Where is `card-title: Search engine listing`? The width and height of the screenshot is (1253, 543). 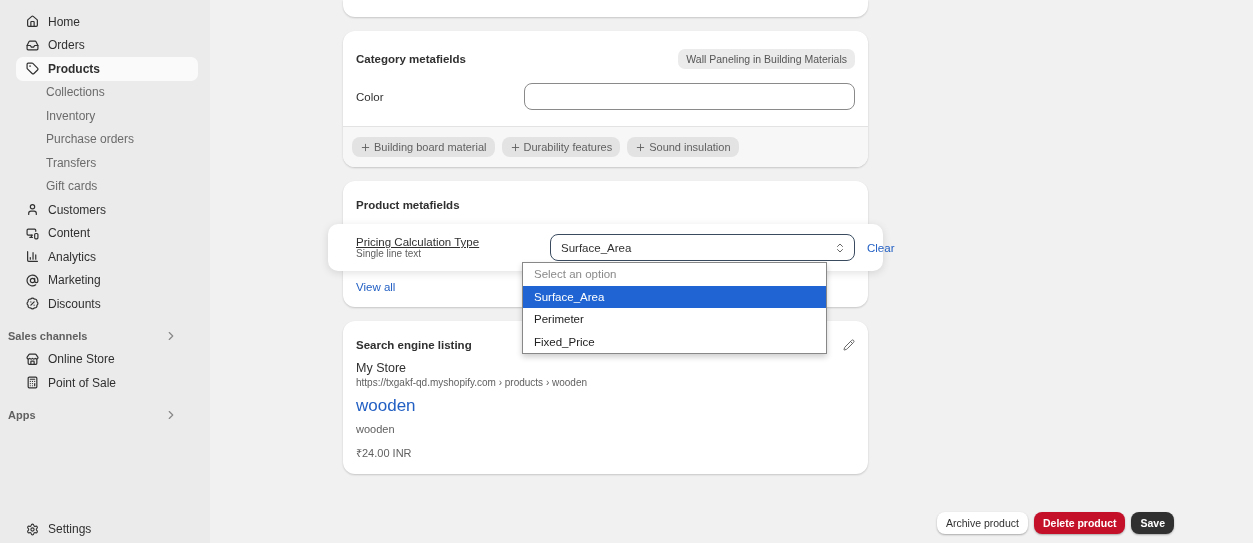
card-title: Search engine listing is located at coordinates (414, 345).